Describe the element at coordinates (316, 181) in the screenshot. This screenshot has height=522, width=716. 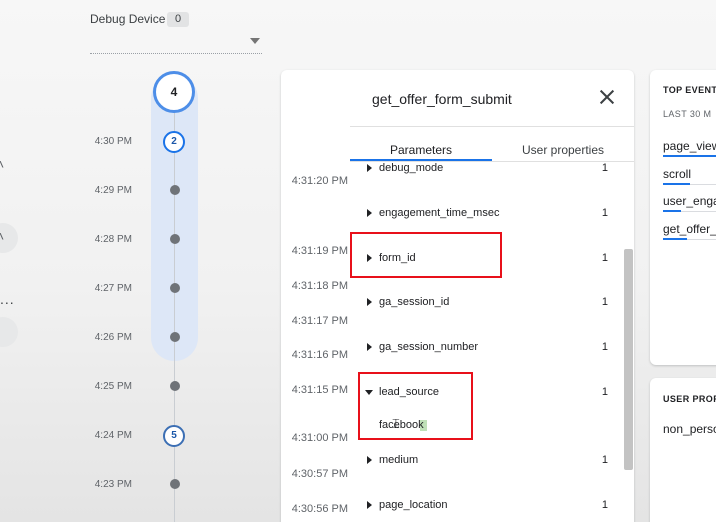
I see `event-timestamp: 4:31:20 PM` at that location.